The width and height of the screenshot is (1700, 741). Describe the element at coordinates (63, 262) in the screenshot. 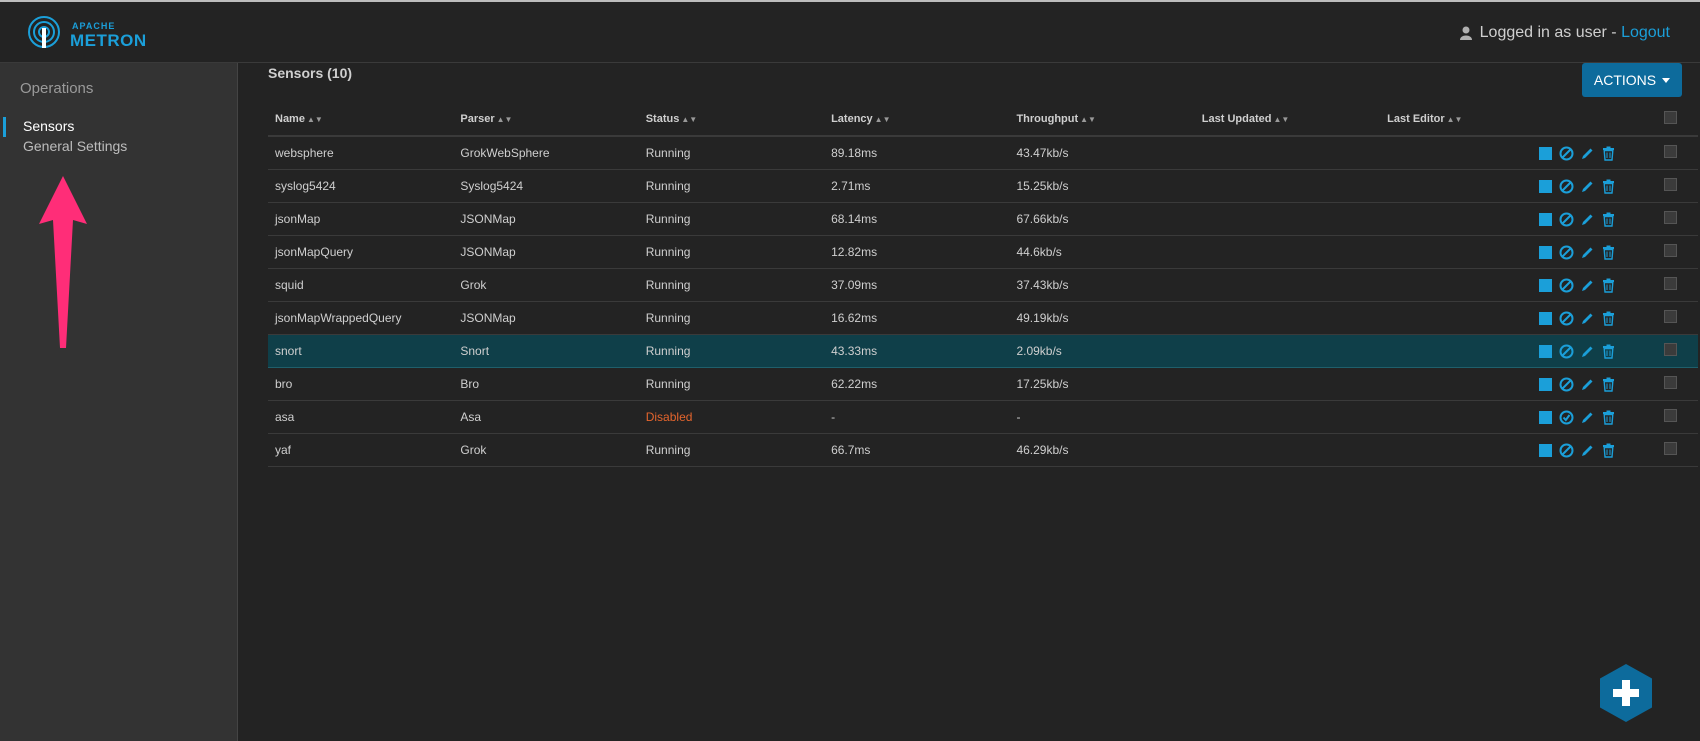

I see `annotation-arrow-icon` at that location.